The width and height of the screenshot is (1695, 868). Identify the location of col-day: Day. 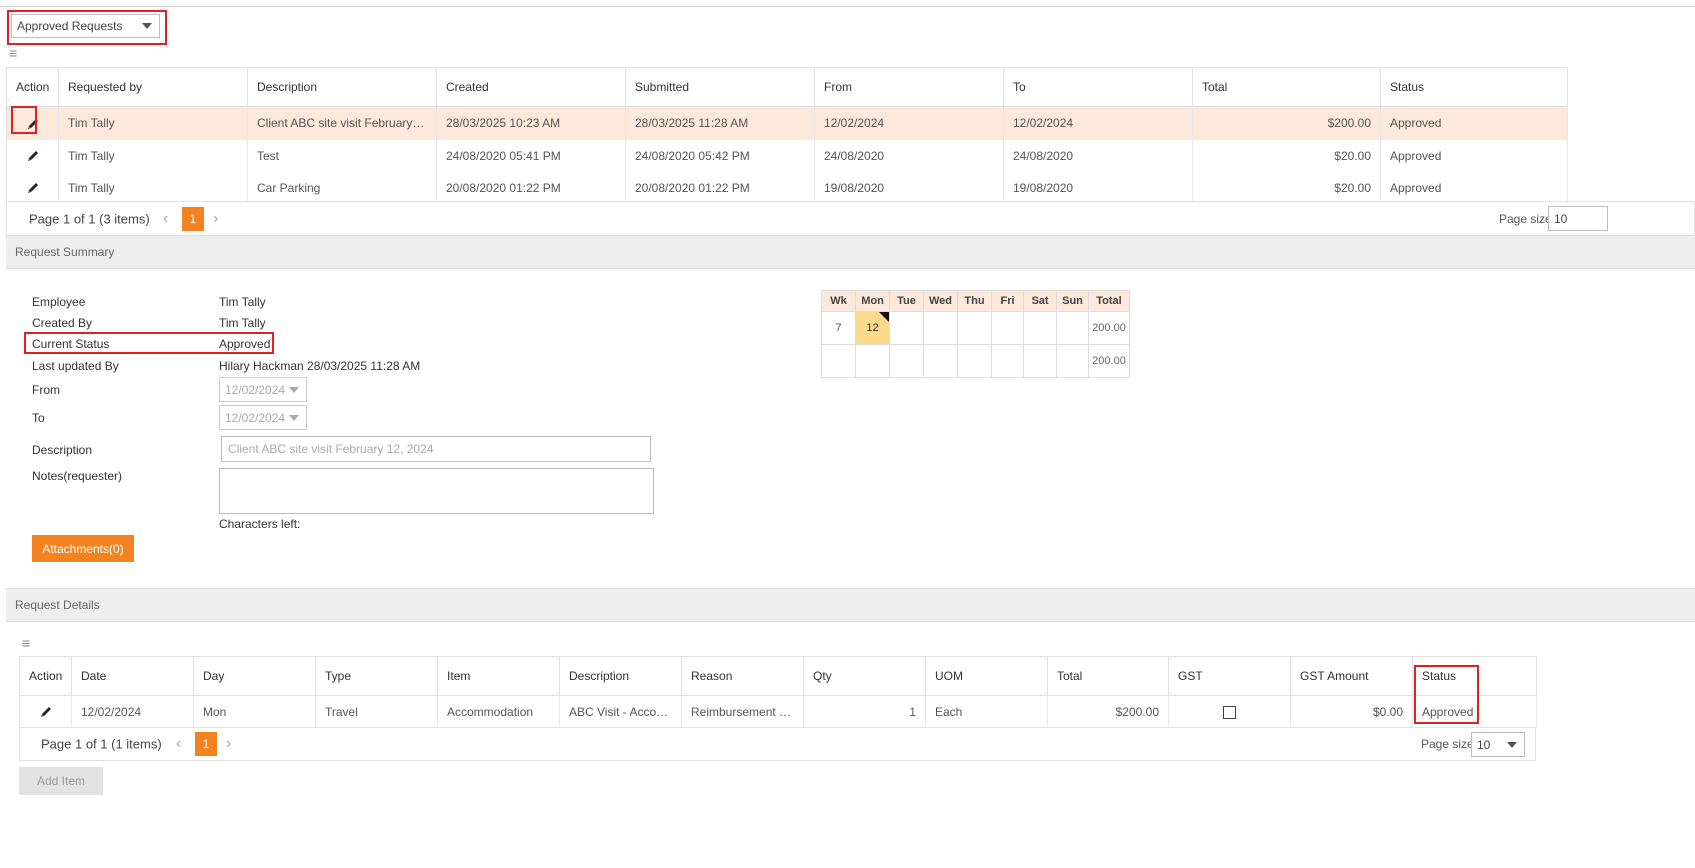
(254, 676).